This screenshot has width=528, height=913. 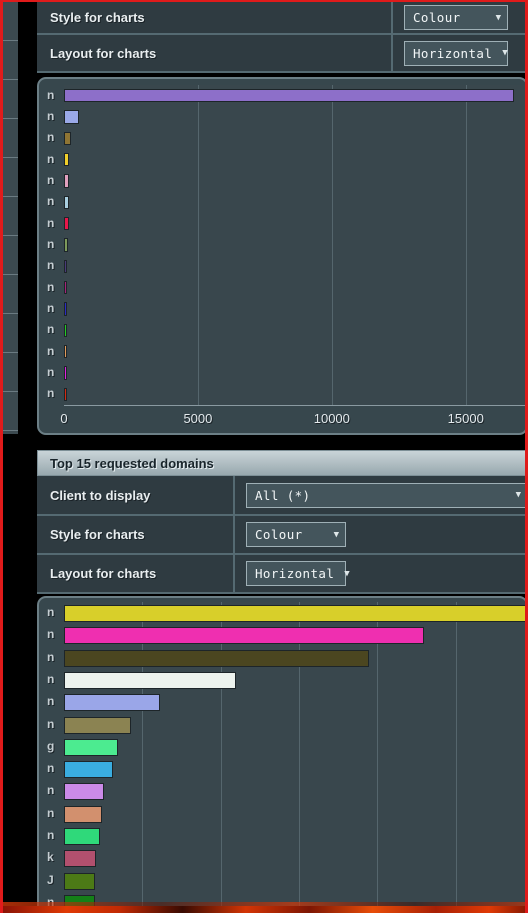 What do you see at coordinates (50, 857) in the screenshot?
I see `chart-category-label: k` at bounding box center [50, 857].